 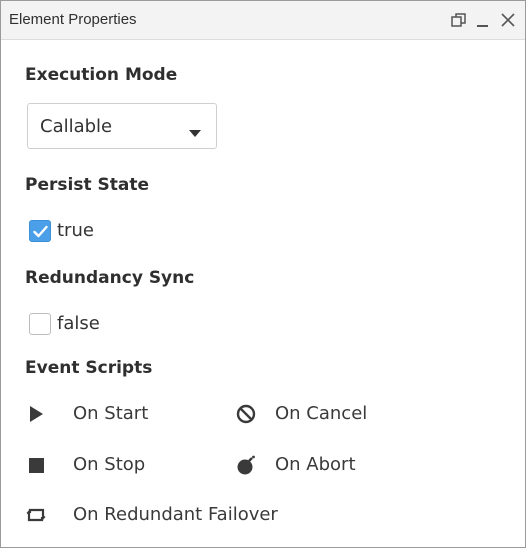 I want to click on on-redundant-failover-item: On Redundant Failover, so click(x=185, y=515).